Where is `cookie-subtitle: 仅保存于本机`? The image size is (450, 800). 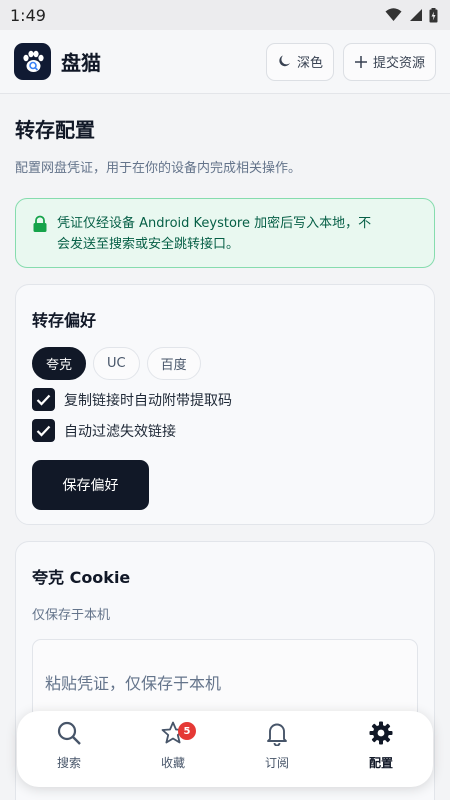
cookie-subtitle: 仅保存于本机 is located at coordinates (71, 615).